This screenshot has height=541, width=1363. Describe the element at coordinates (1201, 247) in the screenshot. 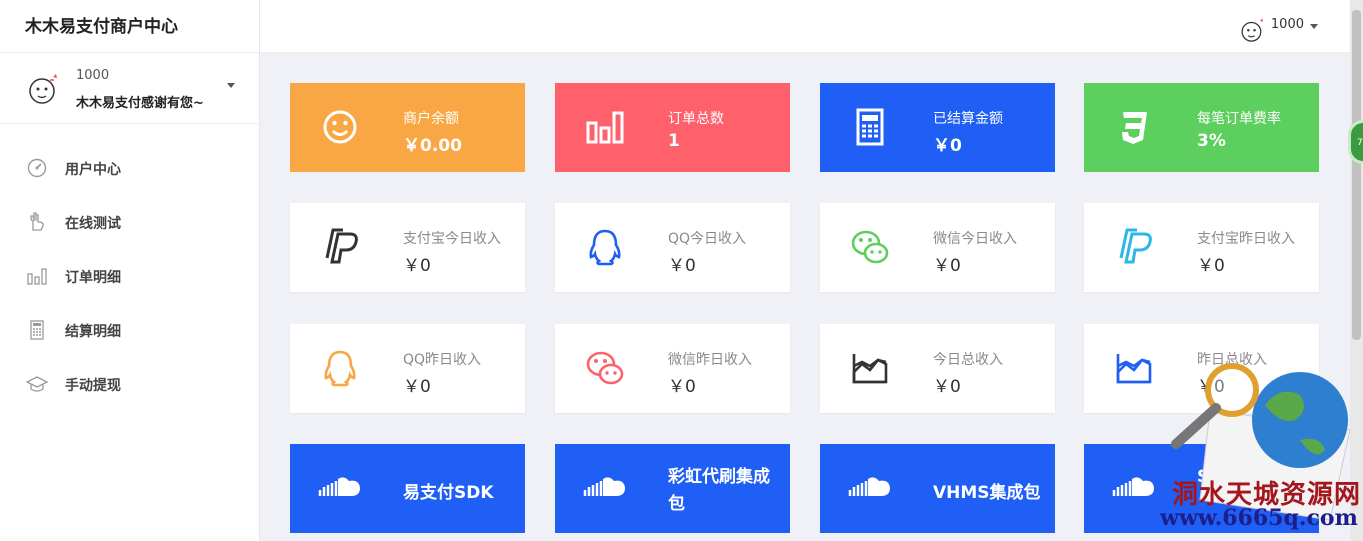

I see `stat-card-alipay-yesterday: 支付宝昨日收入 ￥0` at that location.